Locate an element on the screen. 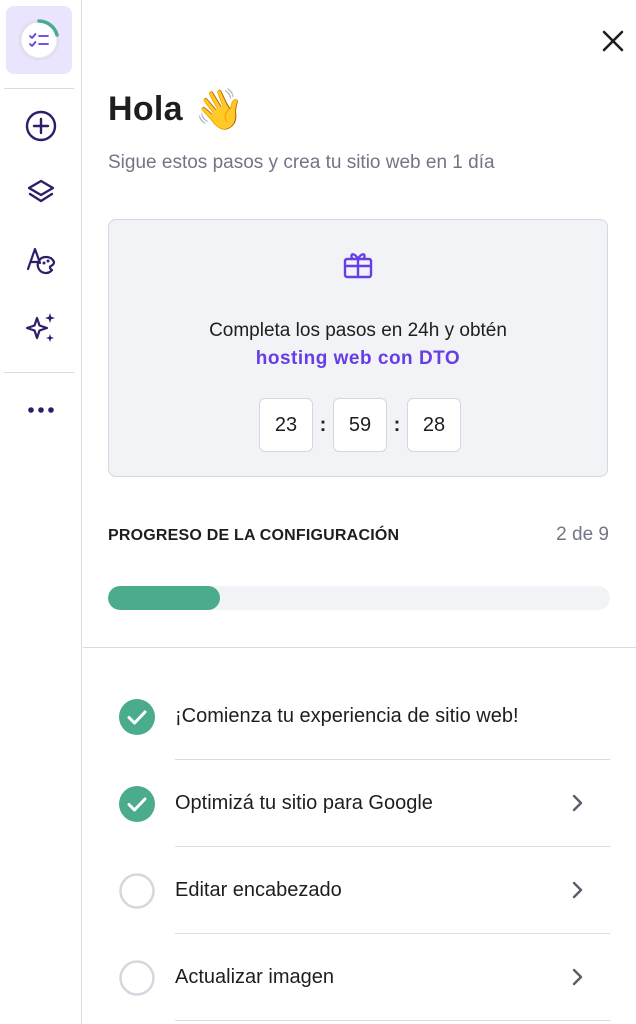 This screenshot has width=636, height=1024. page-title: Hola 👋 is located at coordinates (176, 109).